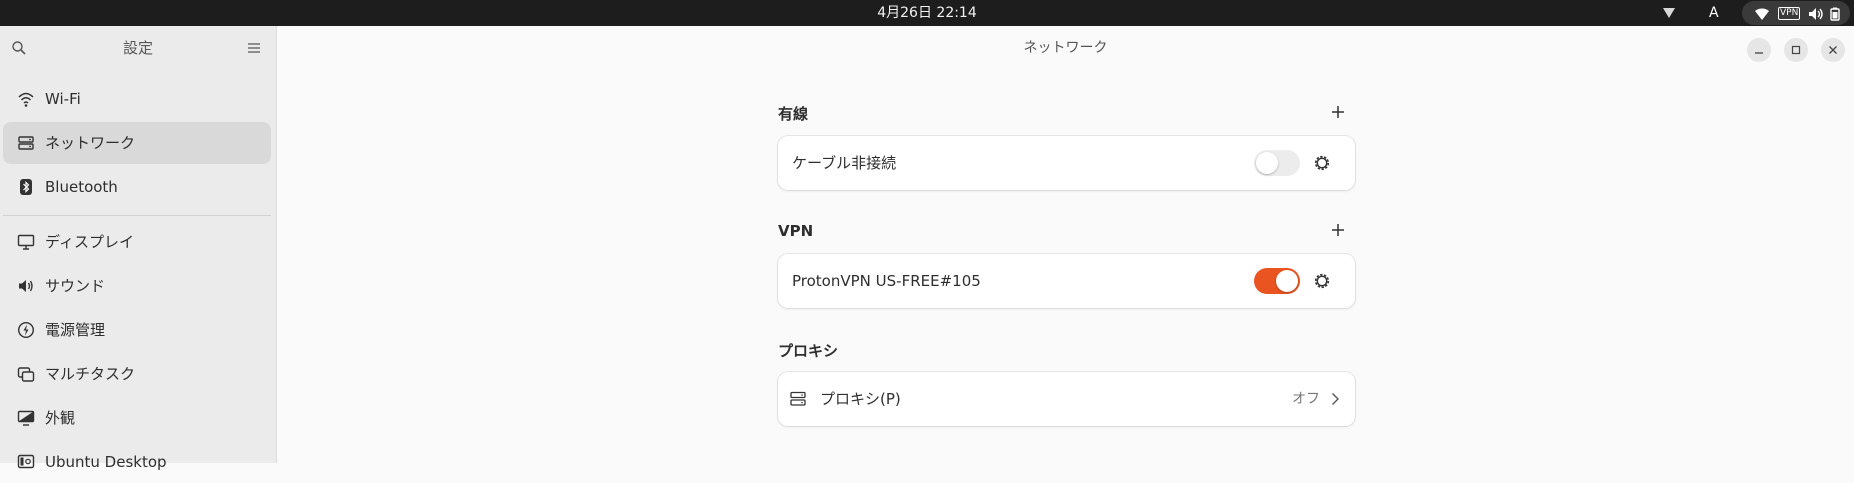 This screenshot has width=1854, height=483. Describe the element at coordinates (26, 187) in the screenshot. I see `bluetooth-icon` at that location.